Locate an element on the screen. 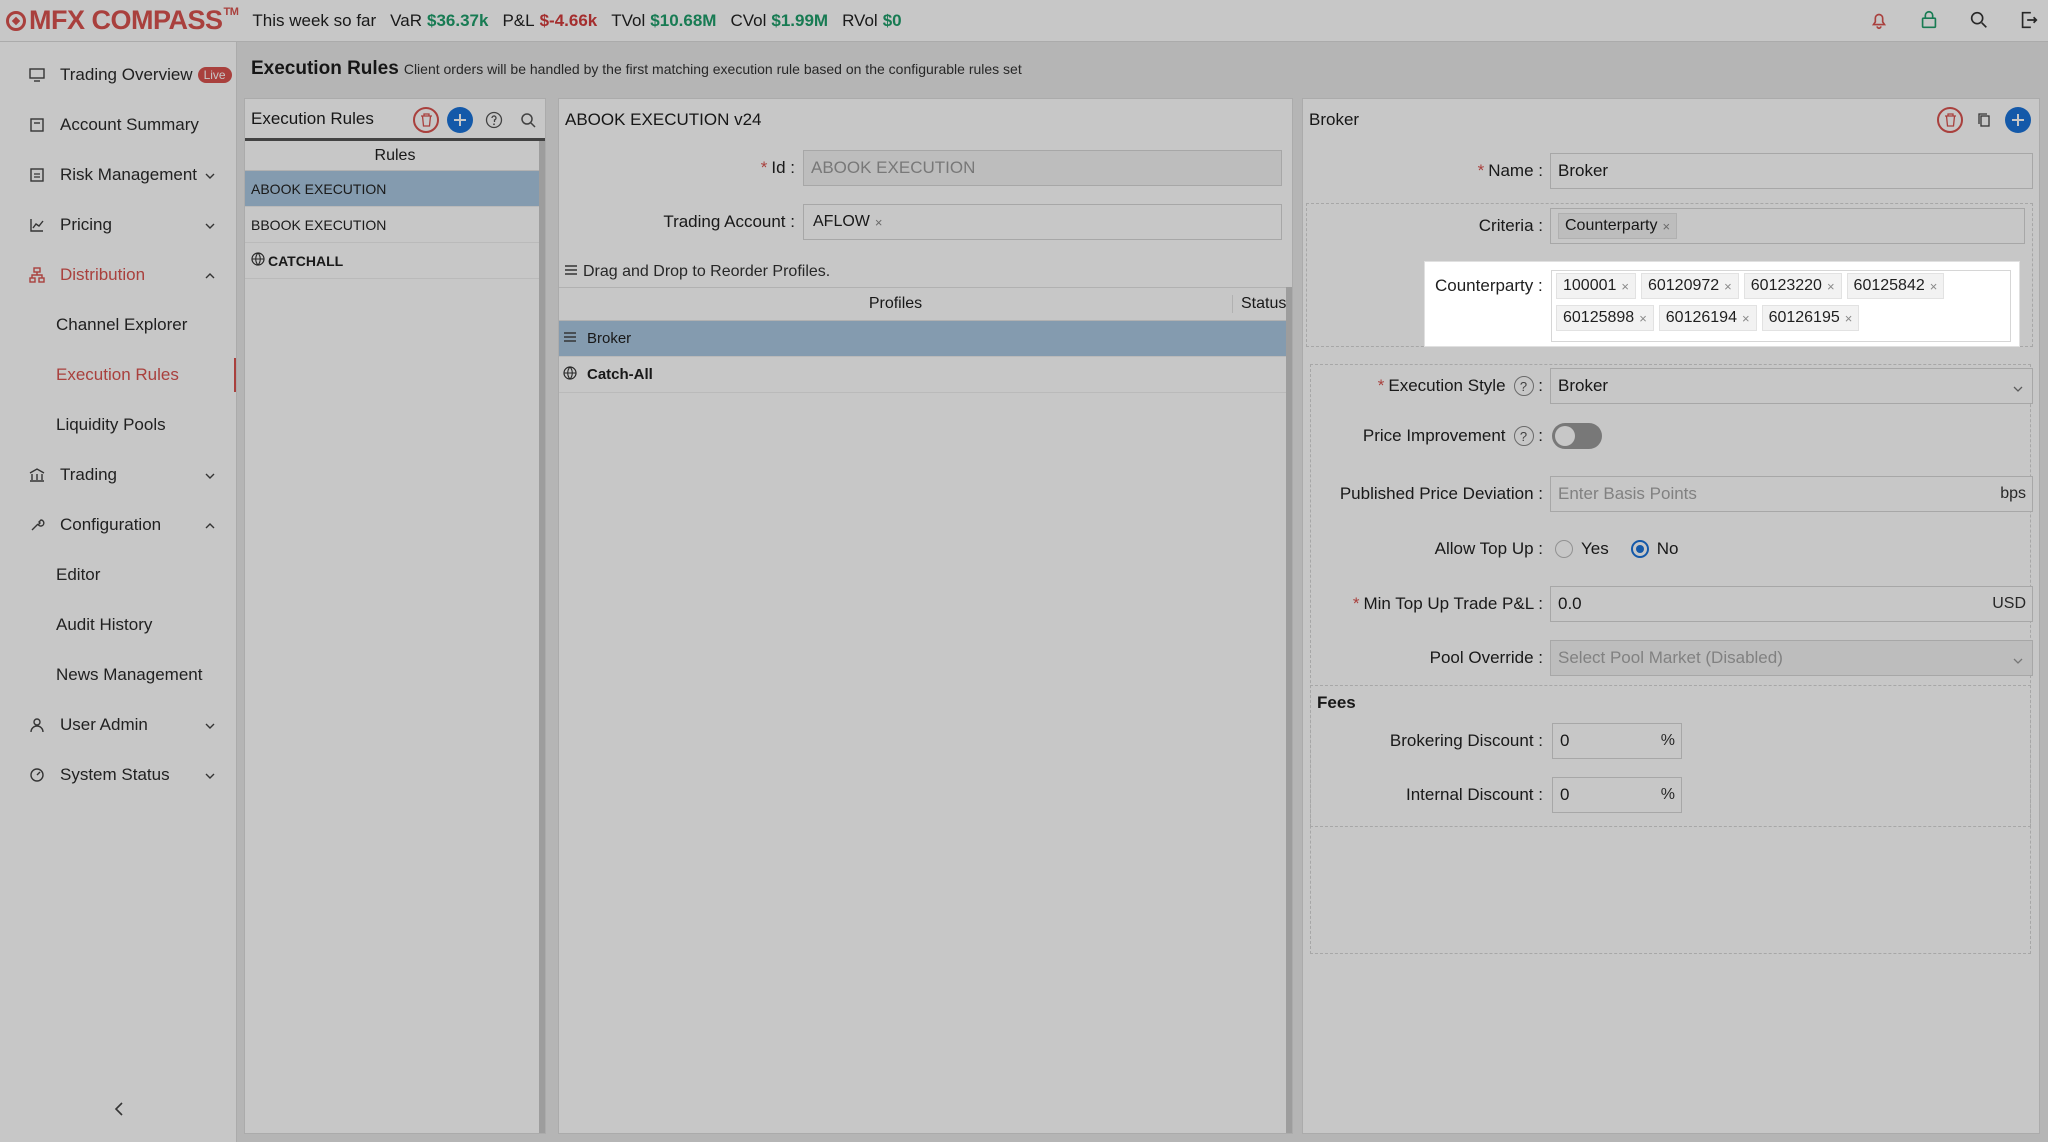 This screenshot has height=1142, width=2048. metric-pnl-value: $-4.66k is located at coordinates (568, 20).